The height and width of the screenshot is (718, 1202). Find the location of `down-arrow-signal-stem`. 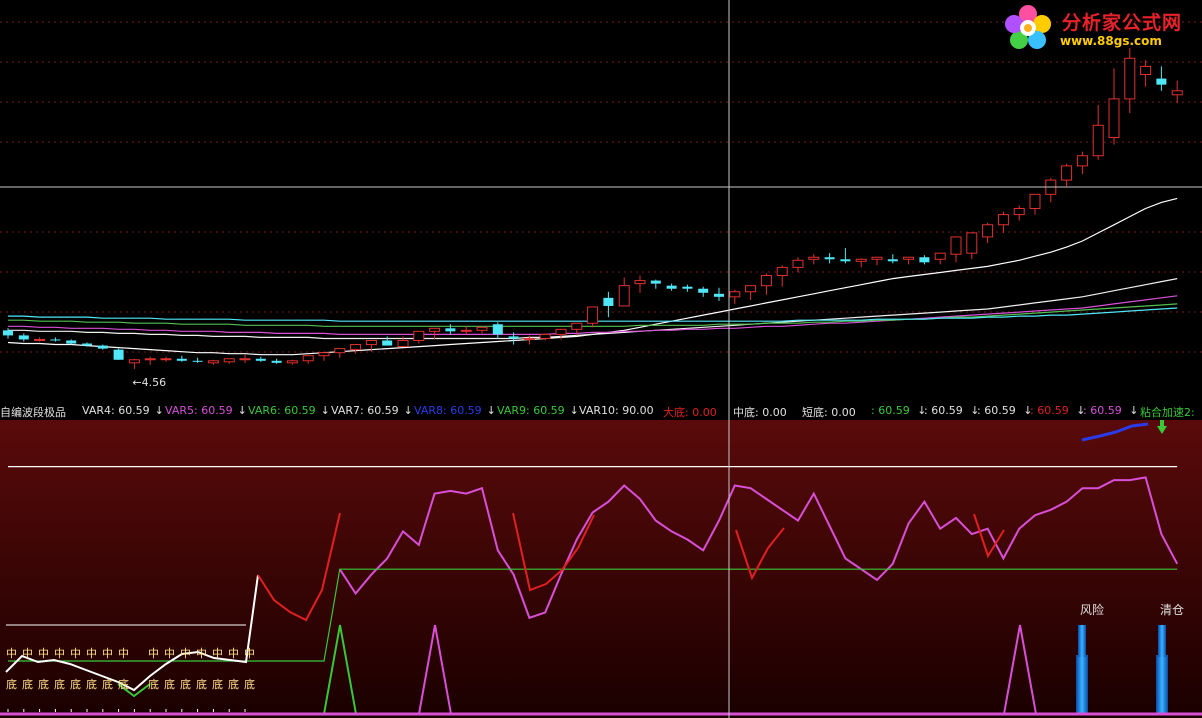

down-arrow-signal-stem is located at coordinates (1162, 423).